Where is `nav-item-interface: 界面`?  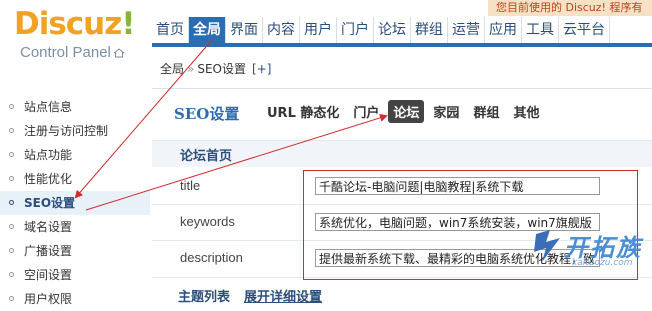
nav-item-interface: 界面 is located at coordinates (244, 30).